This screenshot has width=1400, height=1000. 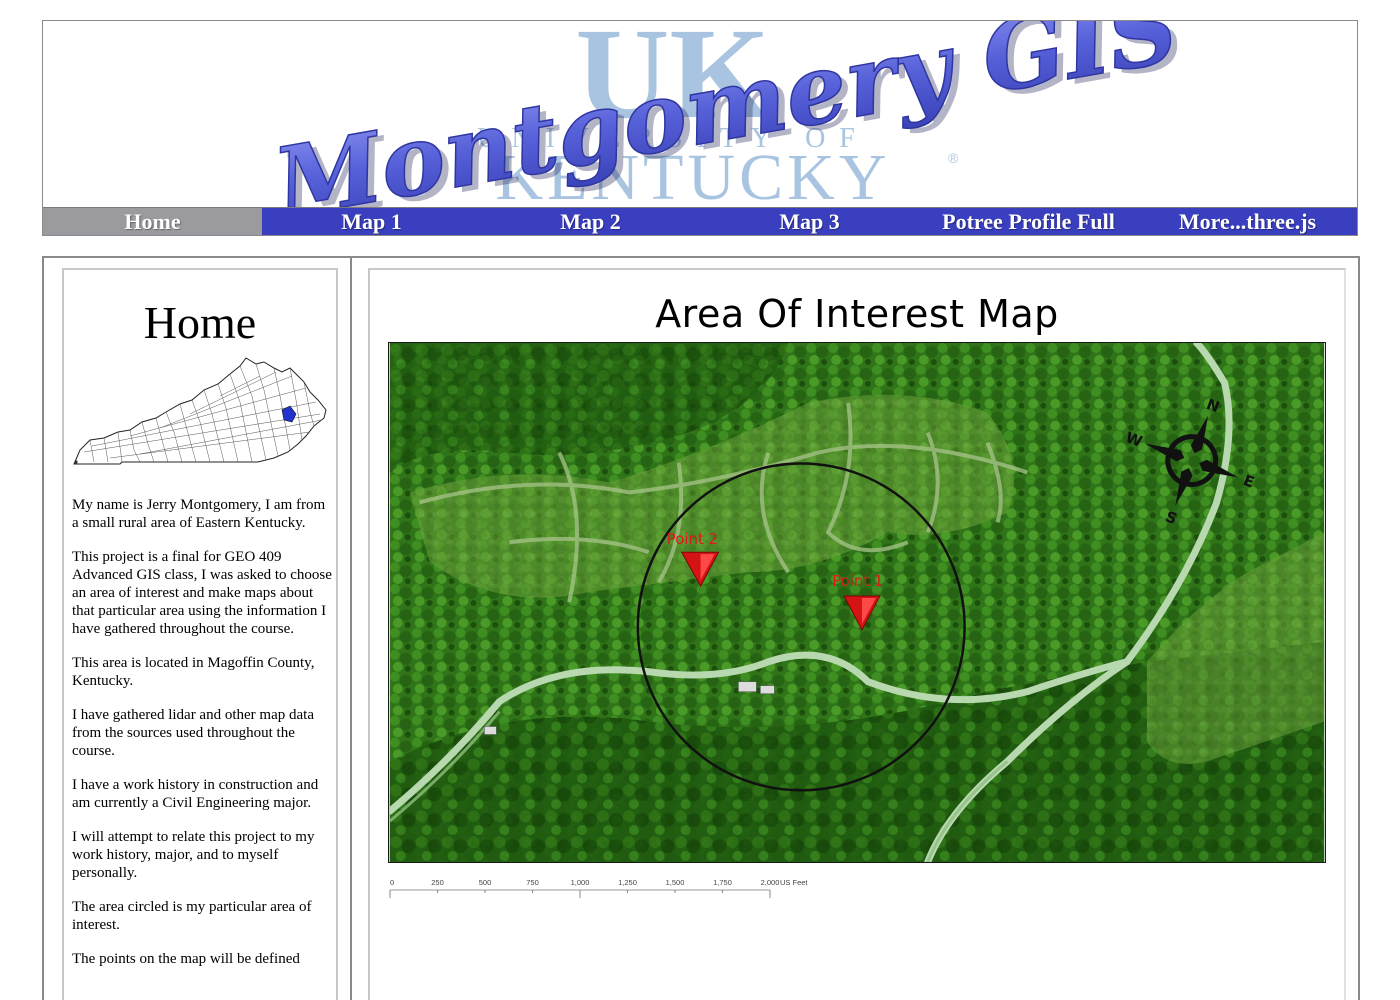 What do you see at coordinates (485, 882) in the screenshot?
I see `scale-tick-label: 500` at bounding box center [485, 882].